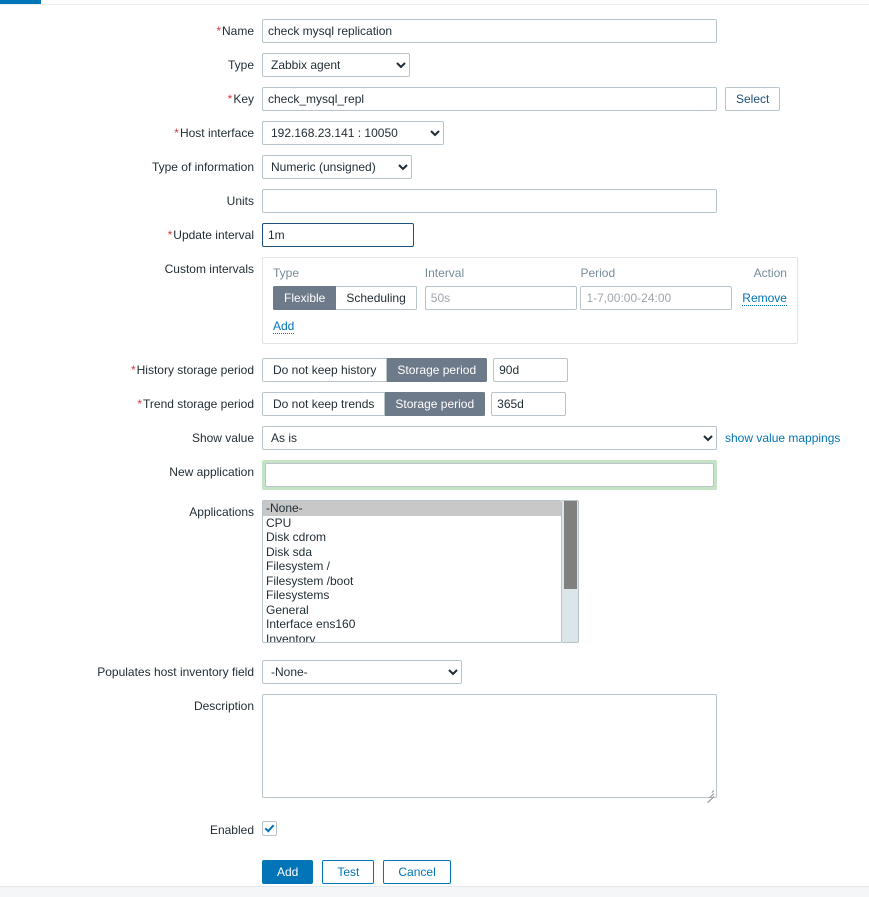 The image size is (869, 897). What do you see at coordinates (286, 273) in the screenshot?
I see `column-header-type: Type` at bounding box center [286, 273].